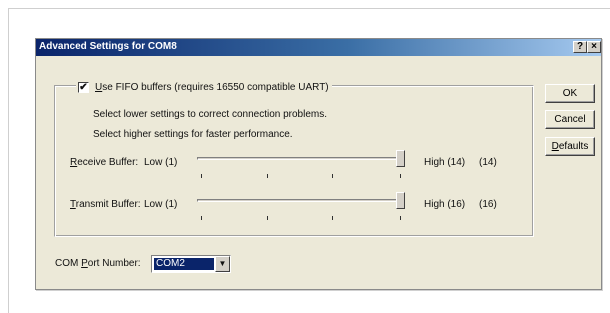 The width and height of the screenshot is (610, 313). Describe the element at coordinates (161, 162) in the screenshot. I see `receive-buffer-low-label: Low (1)` at that location.